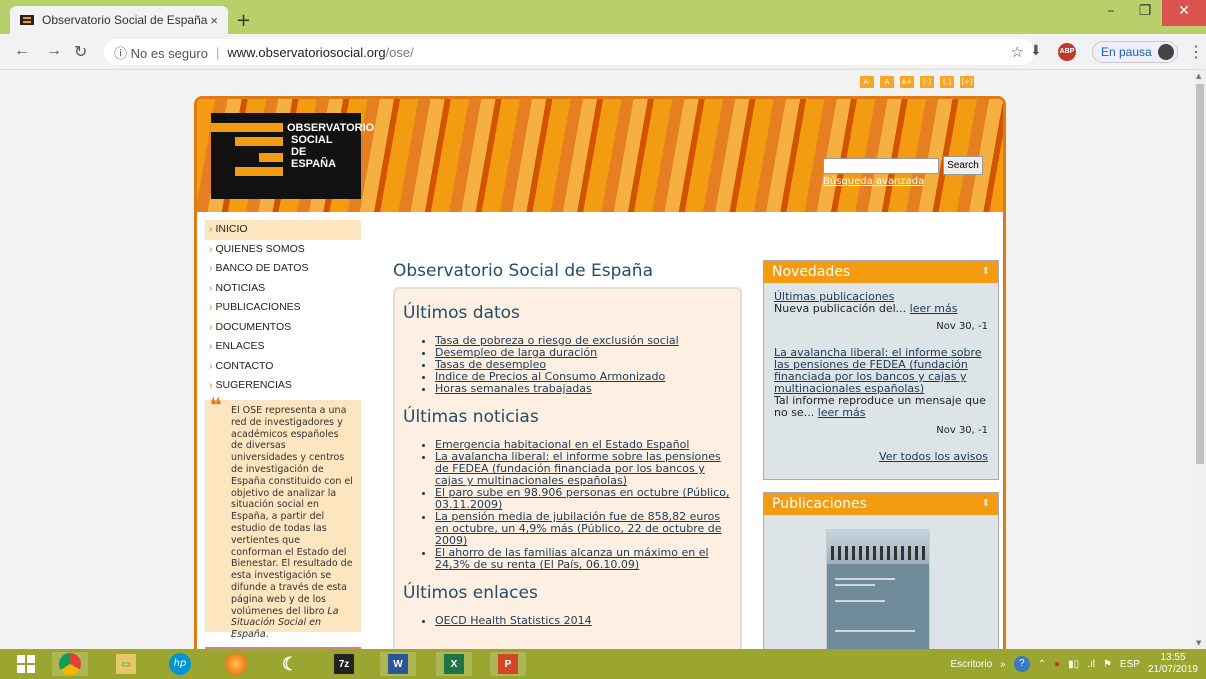  What do you see at coordinates (1021, 664) in the screenshot?
I see `help-icon: ?` at bounding box center [1021, 664].